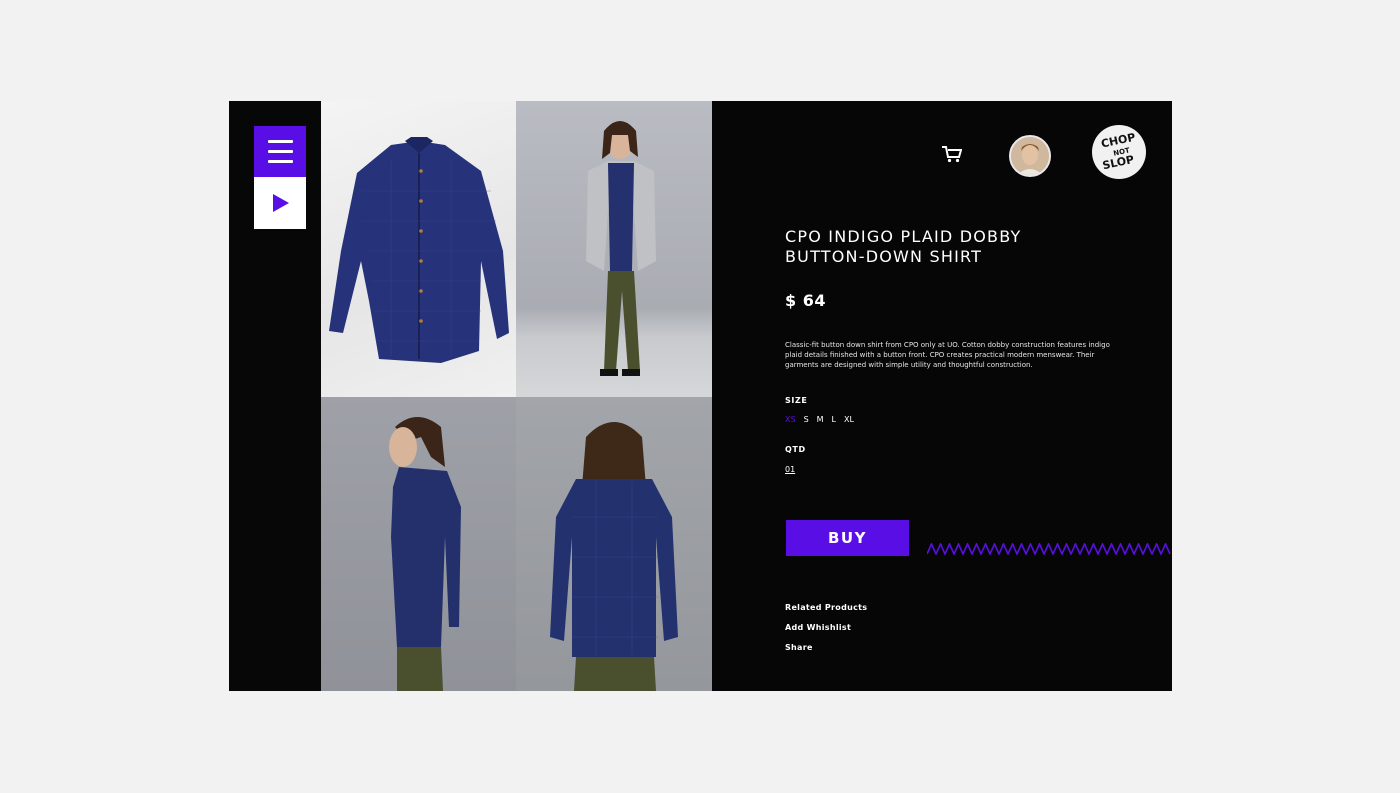 Image resolution: width=1400 pixels, height=793 pixels. I want to click on buy-button: BUY, so click(847, 538).